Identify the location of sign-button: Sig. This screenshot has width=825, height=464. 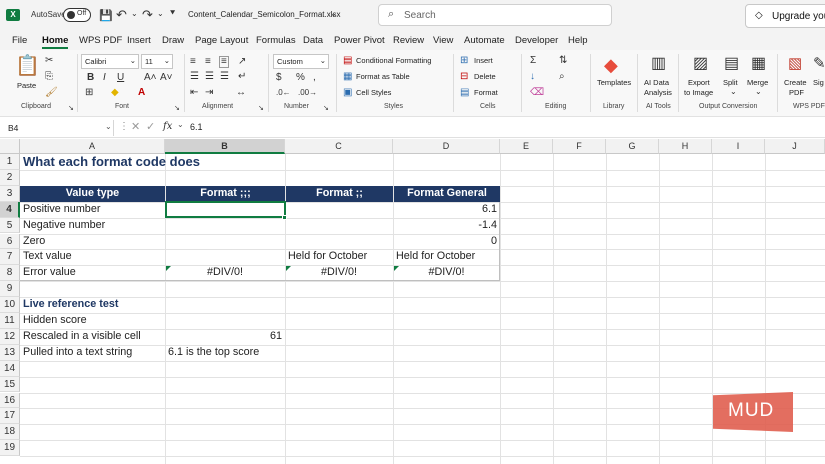
(818, 82).